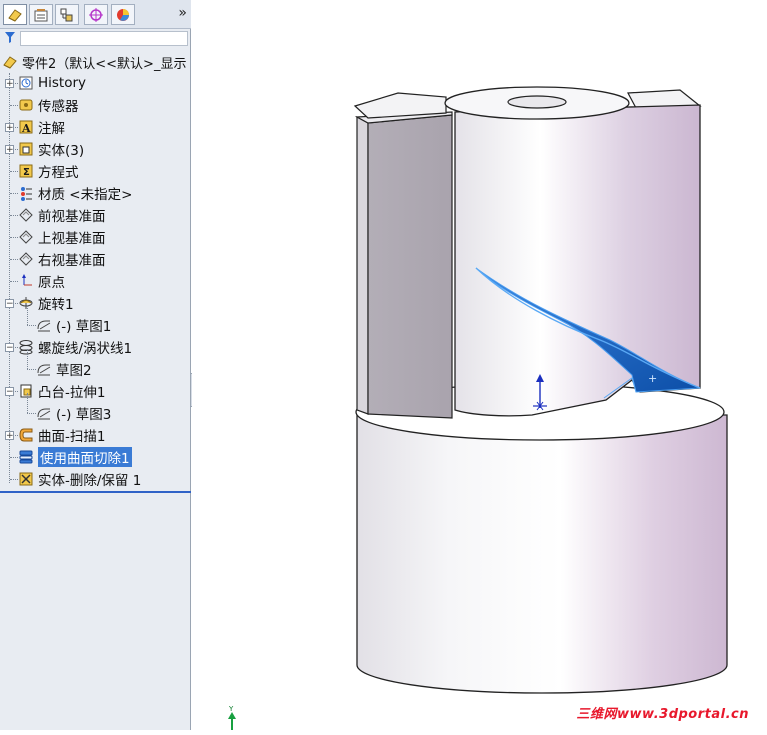  I want to click on tree-item-label: 材质 <未指定>, so click(85, 195).